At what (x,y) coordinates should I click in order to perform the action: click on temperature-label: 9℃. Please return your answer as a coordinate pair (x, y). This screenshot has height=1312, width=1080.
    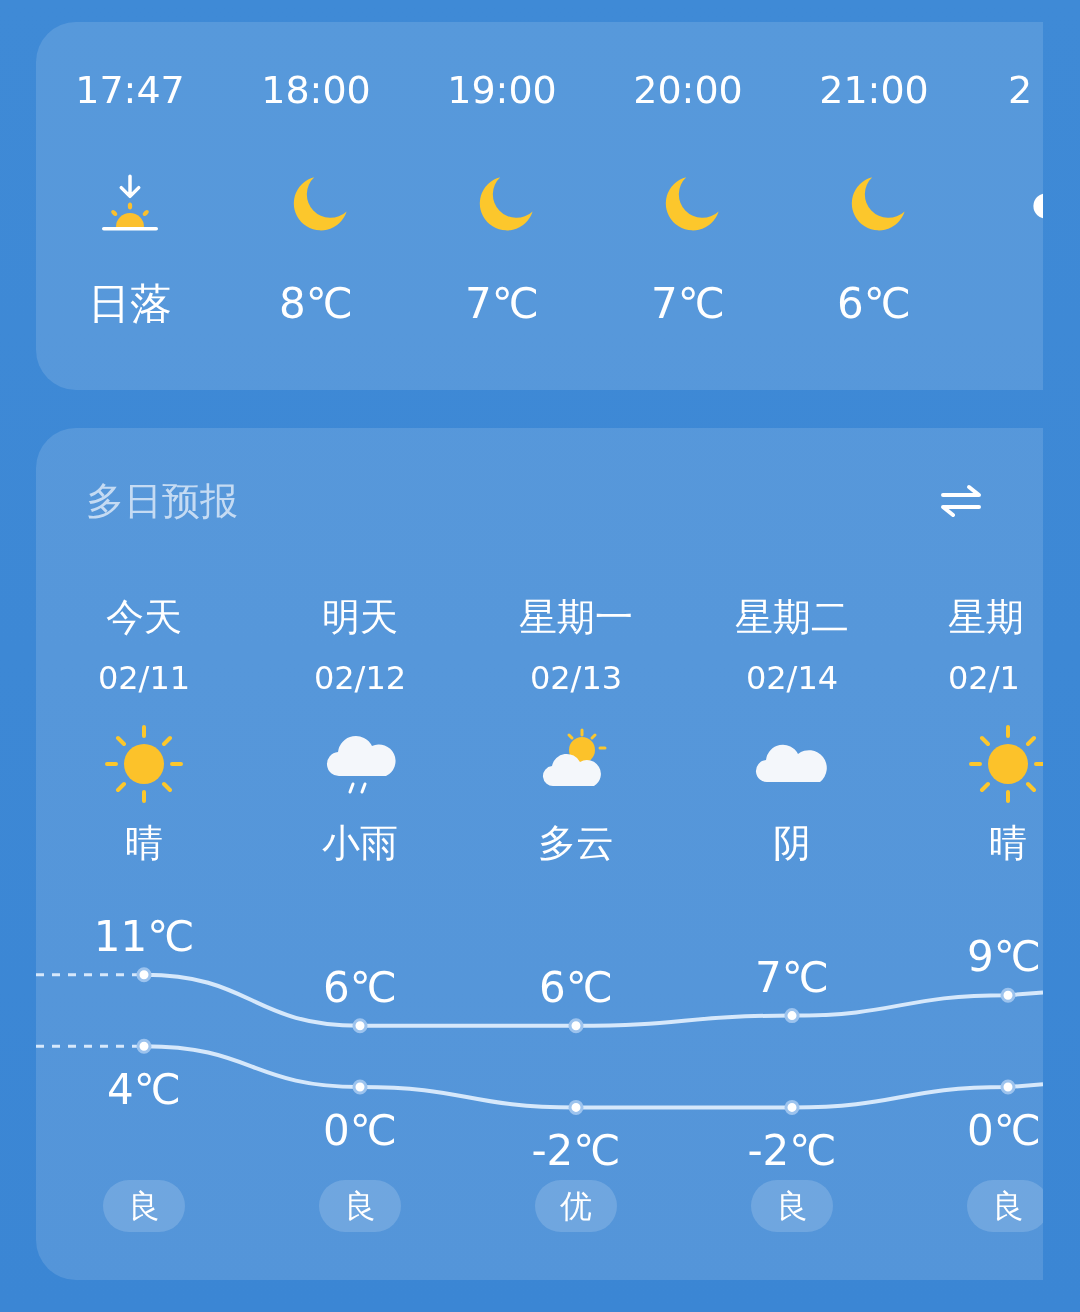
    Looking at the image, I should click on (1004, 957).